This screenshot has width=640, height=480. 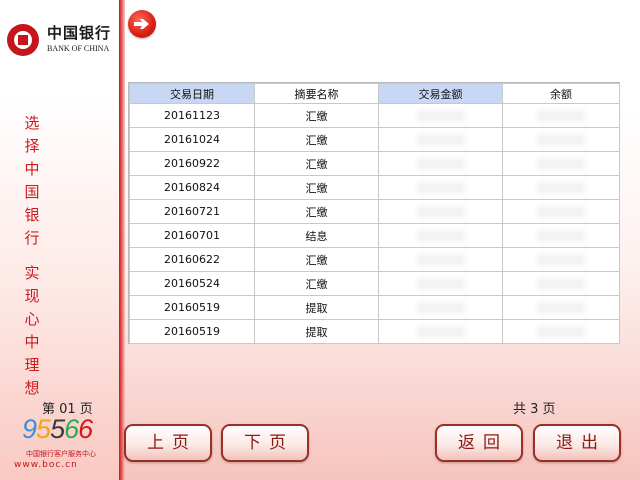 I want to click on table-row: 20160622 汇缴, so click(x=374, y=259).